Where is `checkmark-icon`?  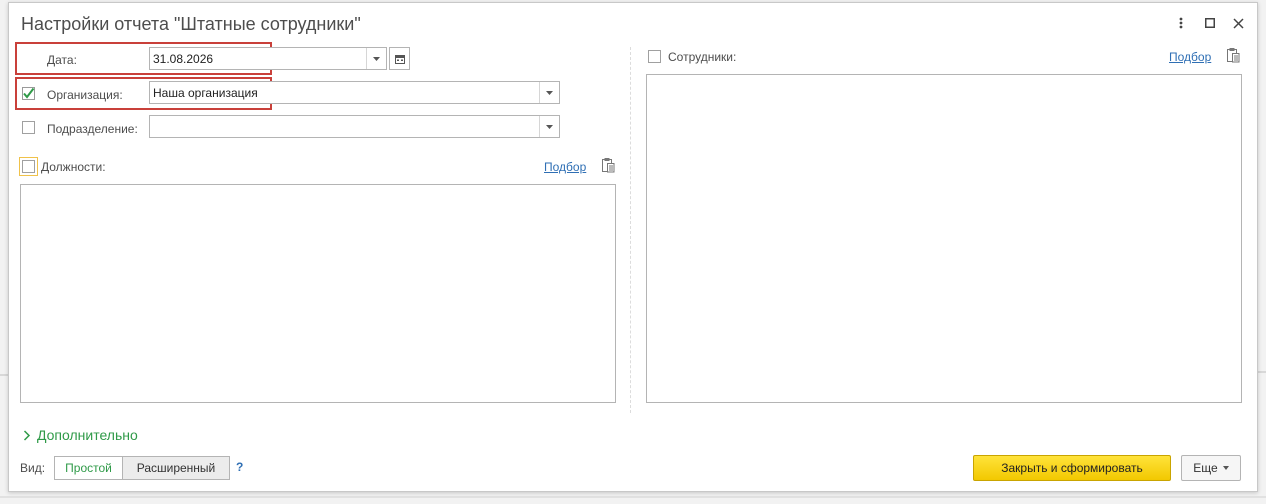 checkmark-icon is located at coordinates (29, 93).